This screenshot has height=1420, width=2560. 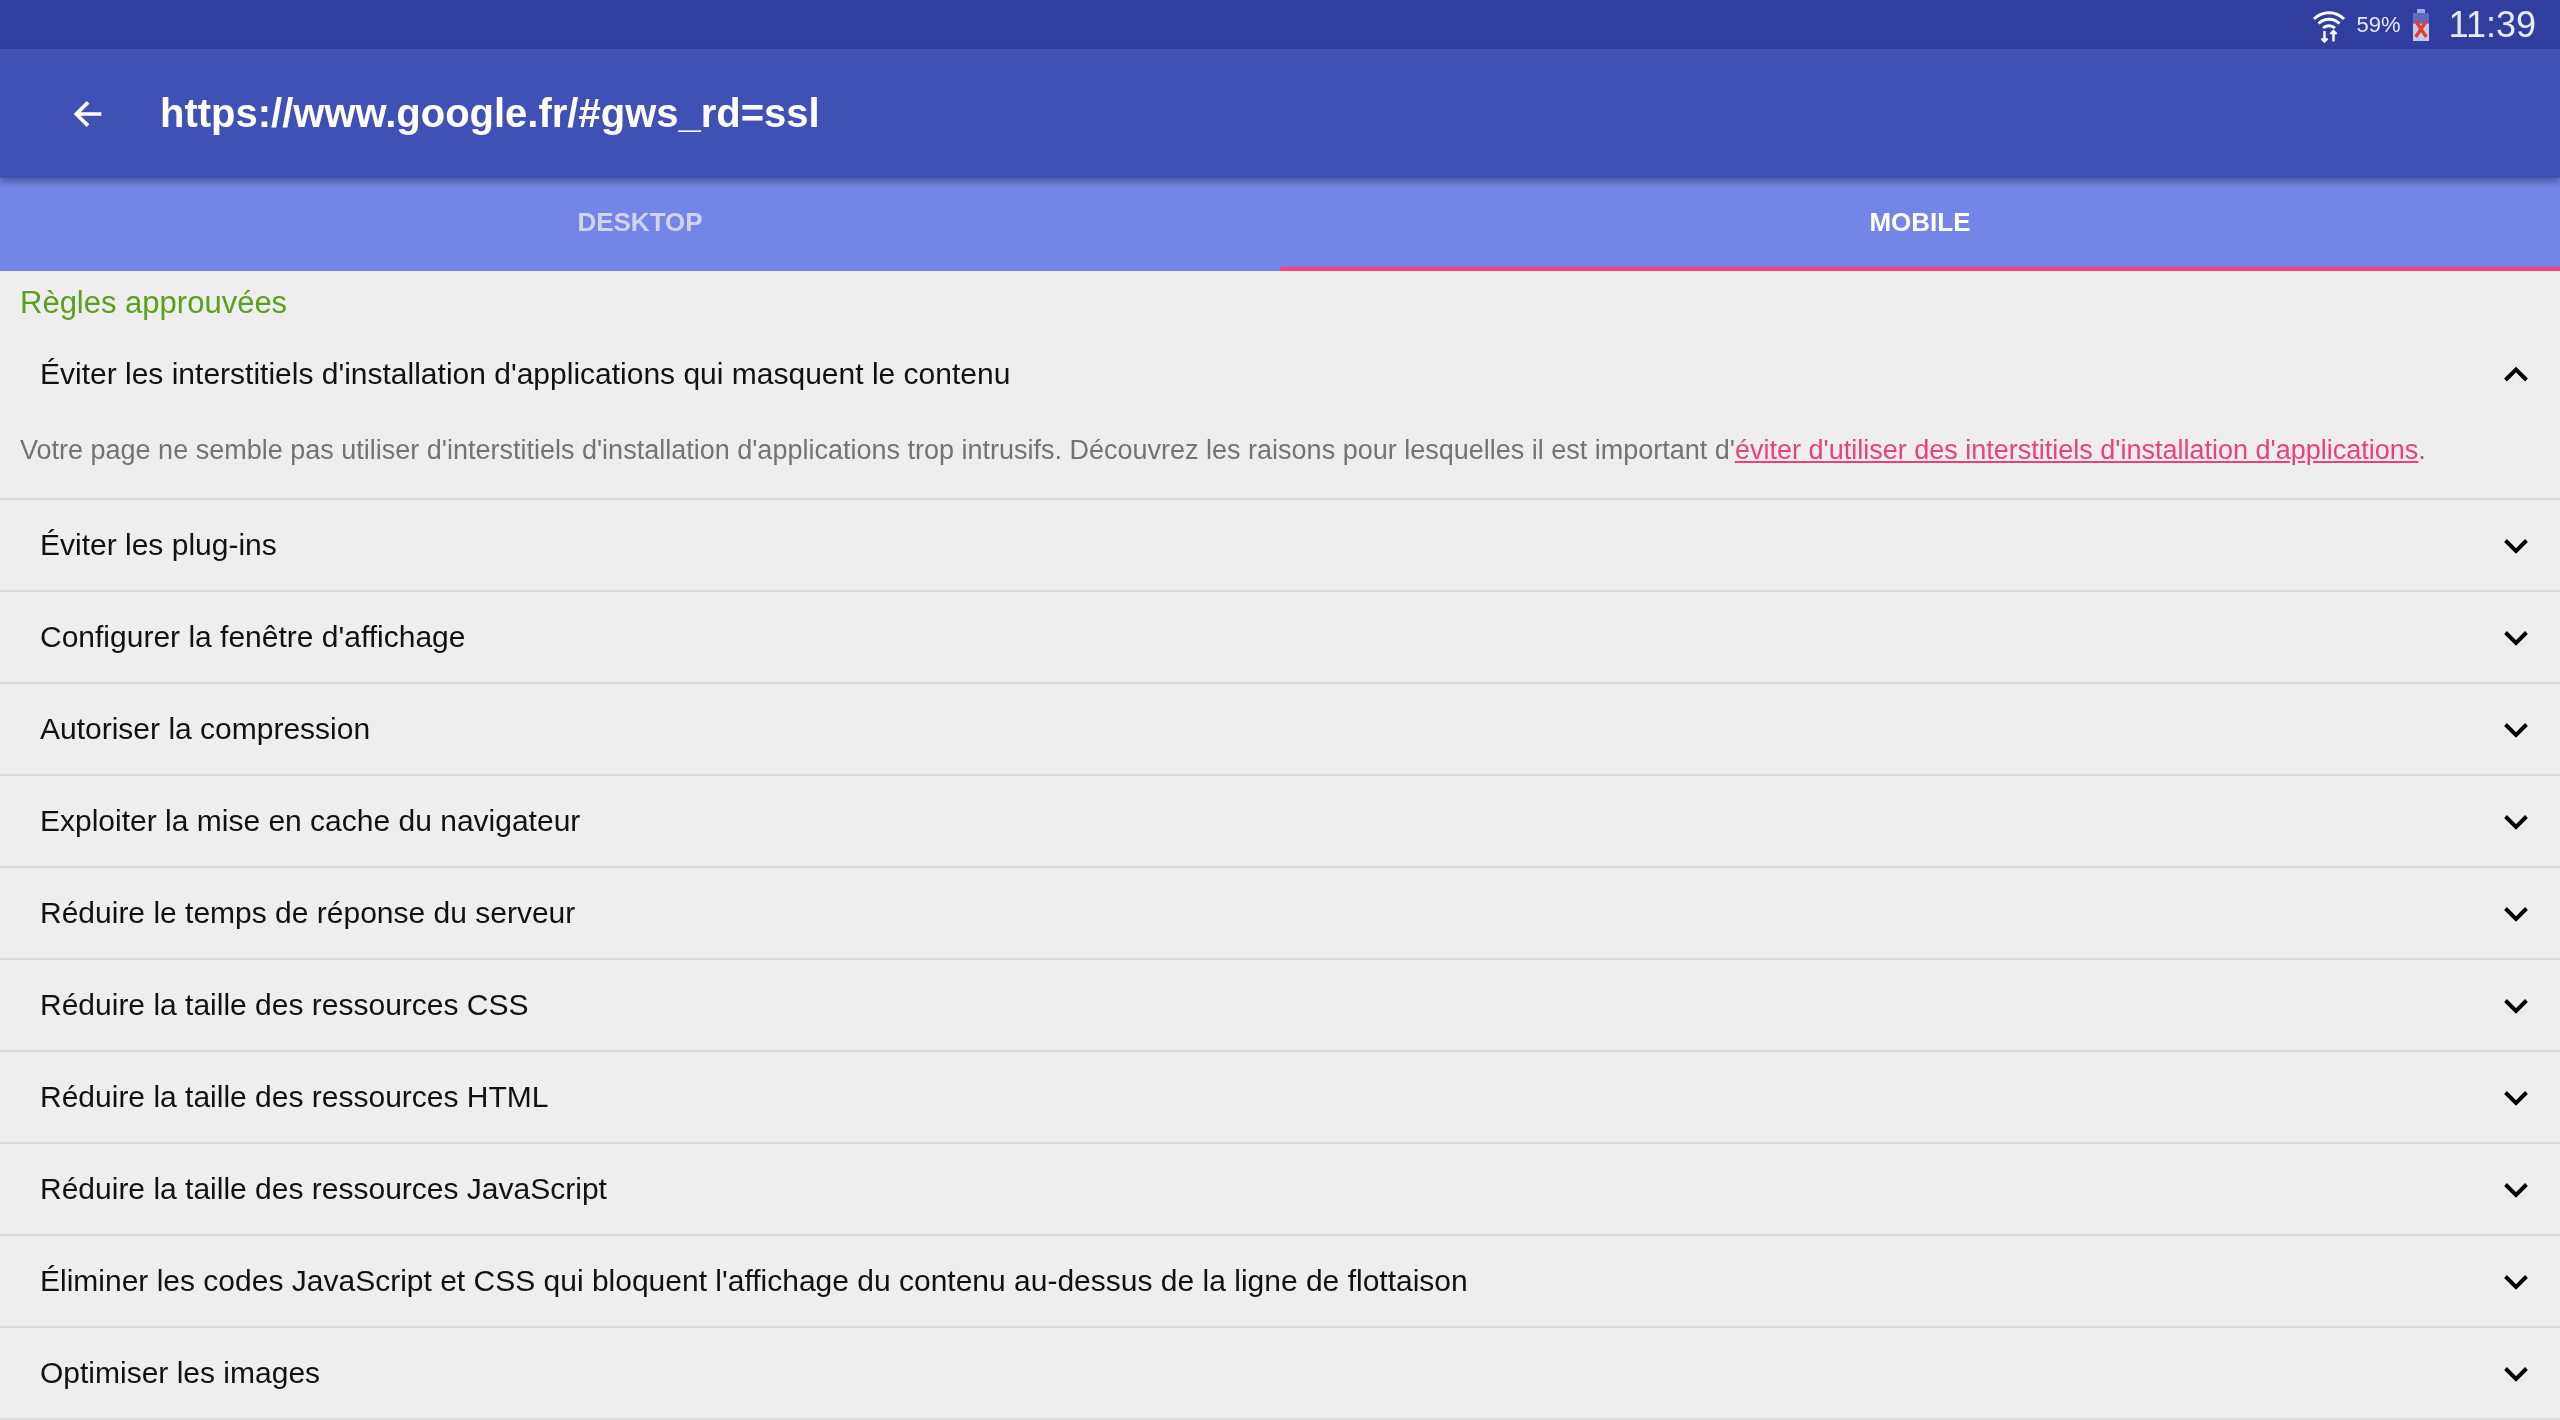 What do you see at coordinates (1280, 373) in the screenshot?
I see `rule-row: Éviter les interstitiels d'installation d'applications qui masquent le contenu` at bounding box center [1280, 373].